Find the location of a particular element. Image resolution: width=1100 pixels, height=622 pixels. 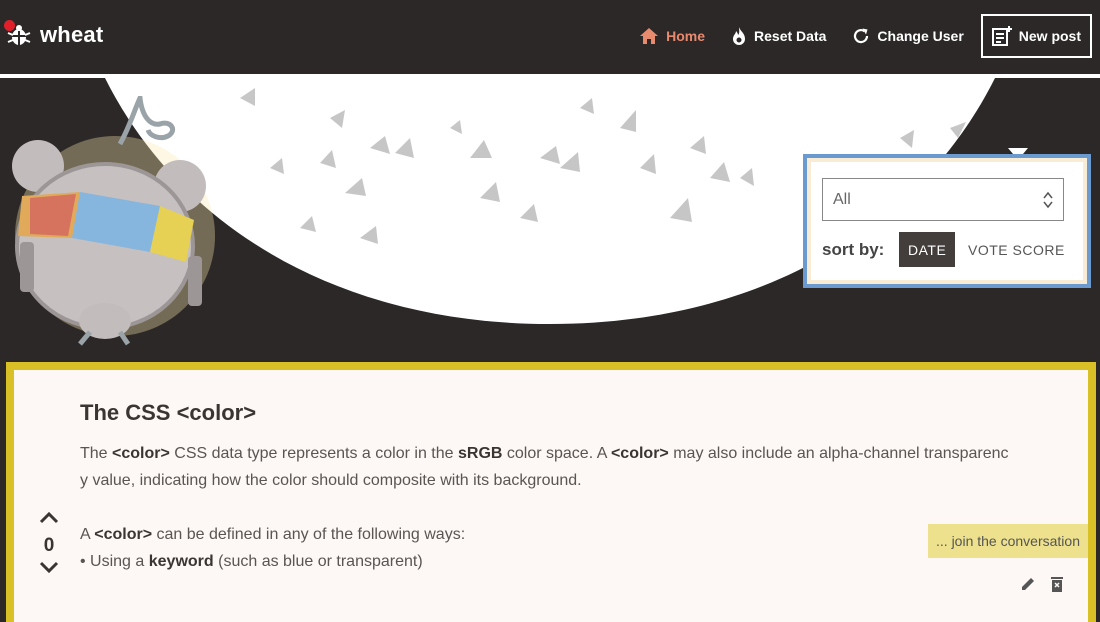

nav-reset-label: Reset Data is located at coordinates (790, 36).